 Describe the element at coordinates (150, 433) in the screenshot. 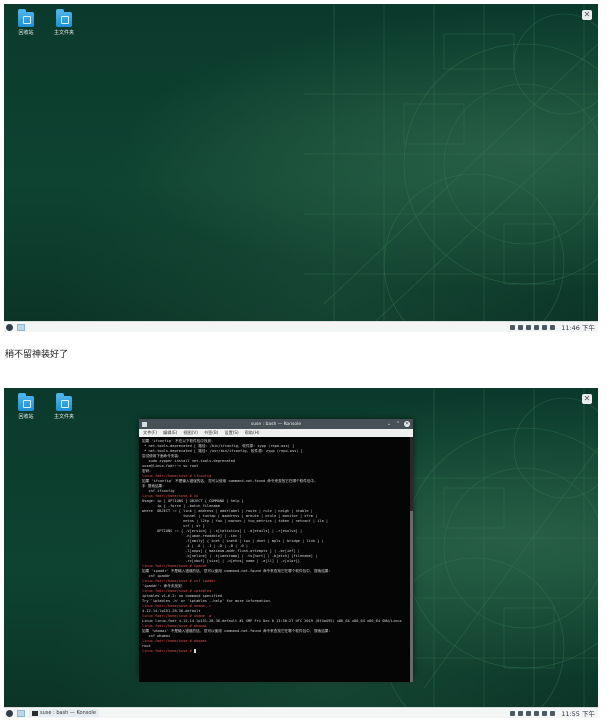

I see `menu-file: 文件(F)` at that location.